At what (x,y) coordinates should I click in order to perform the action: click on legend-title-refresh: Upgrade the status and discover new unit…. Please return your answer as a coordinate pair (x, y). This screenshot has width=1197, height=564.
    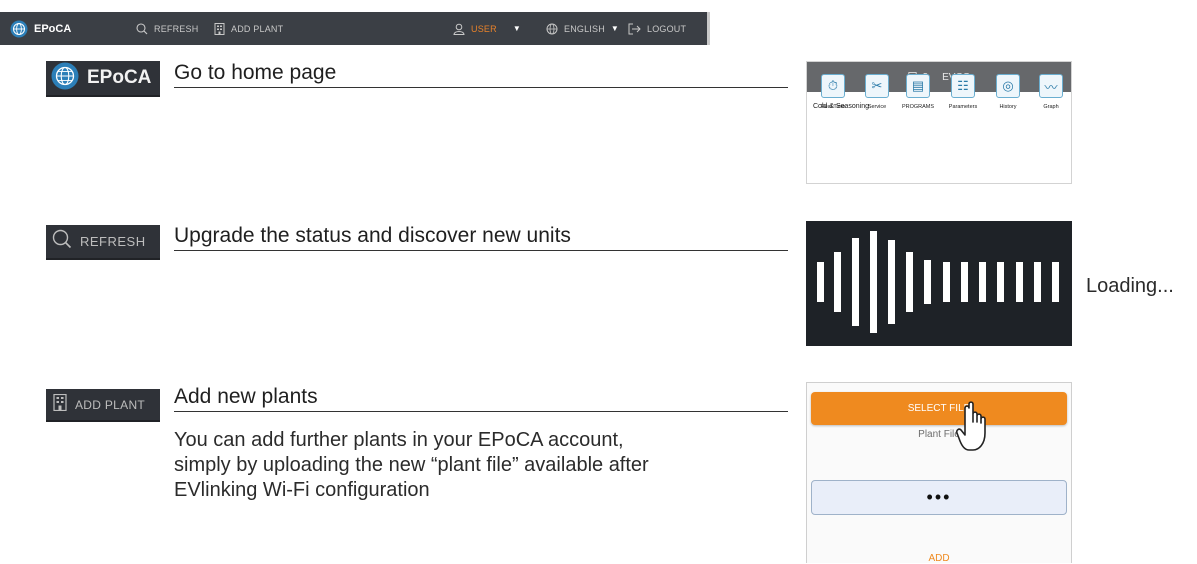
    Looking at the image, I should click on (481, 237).